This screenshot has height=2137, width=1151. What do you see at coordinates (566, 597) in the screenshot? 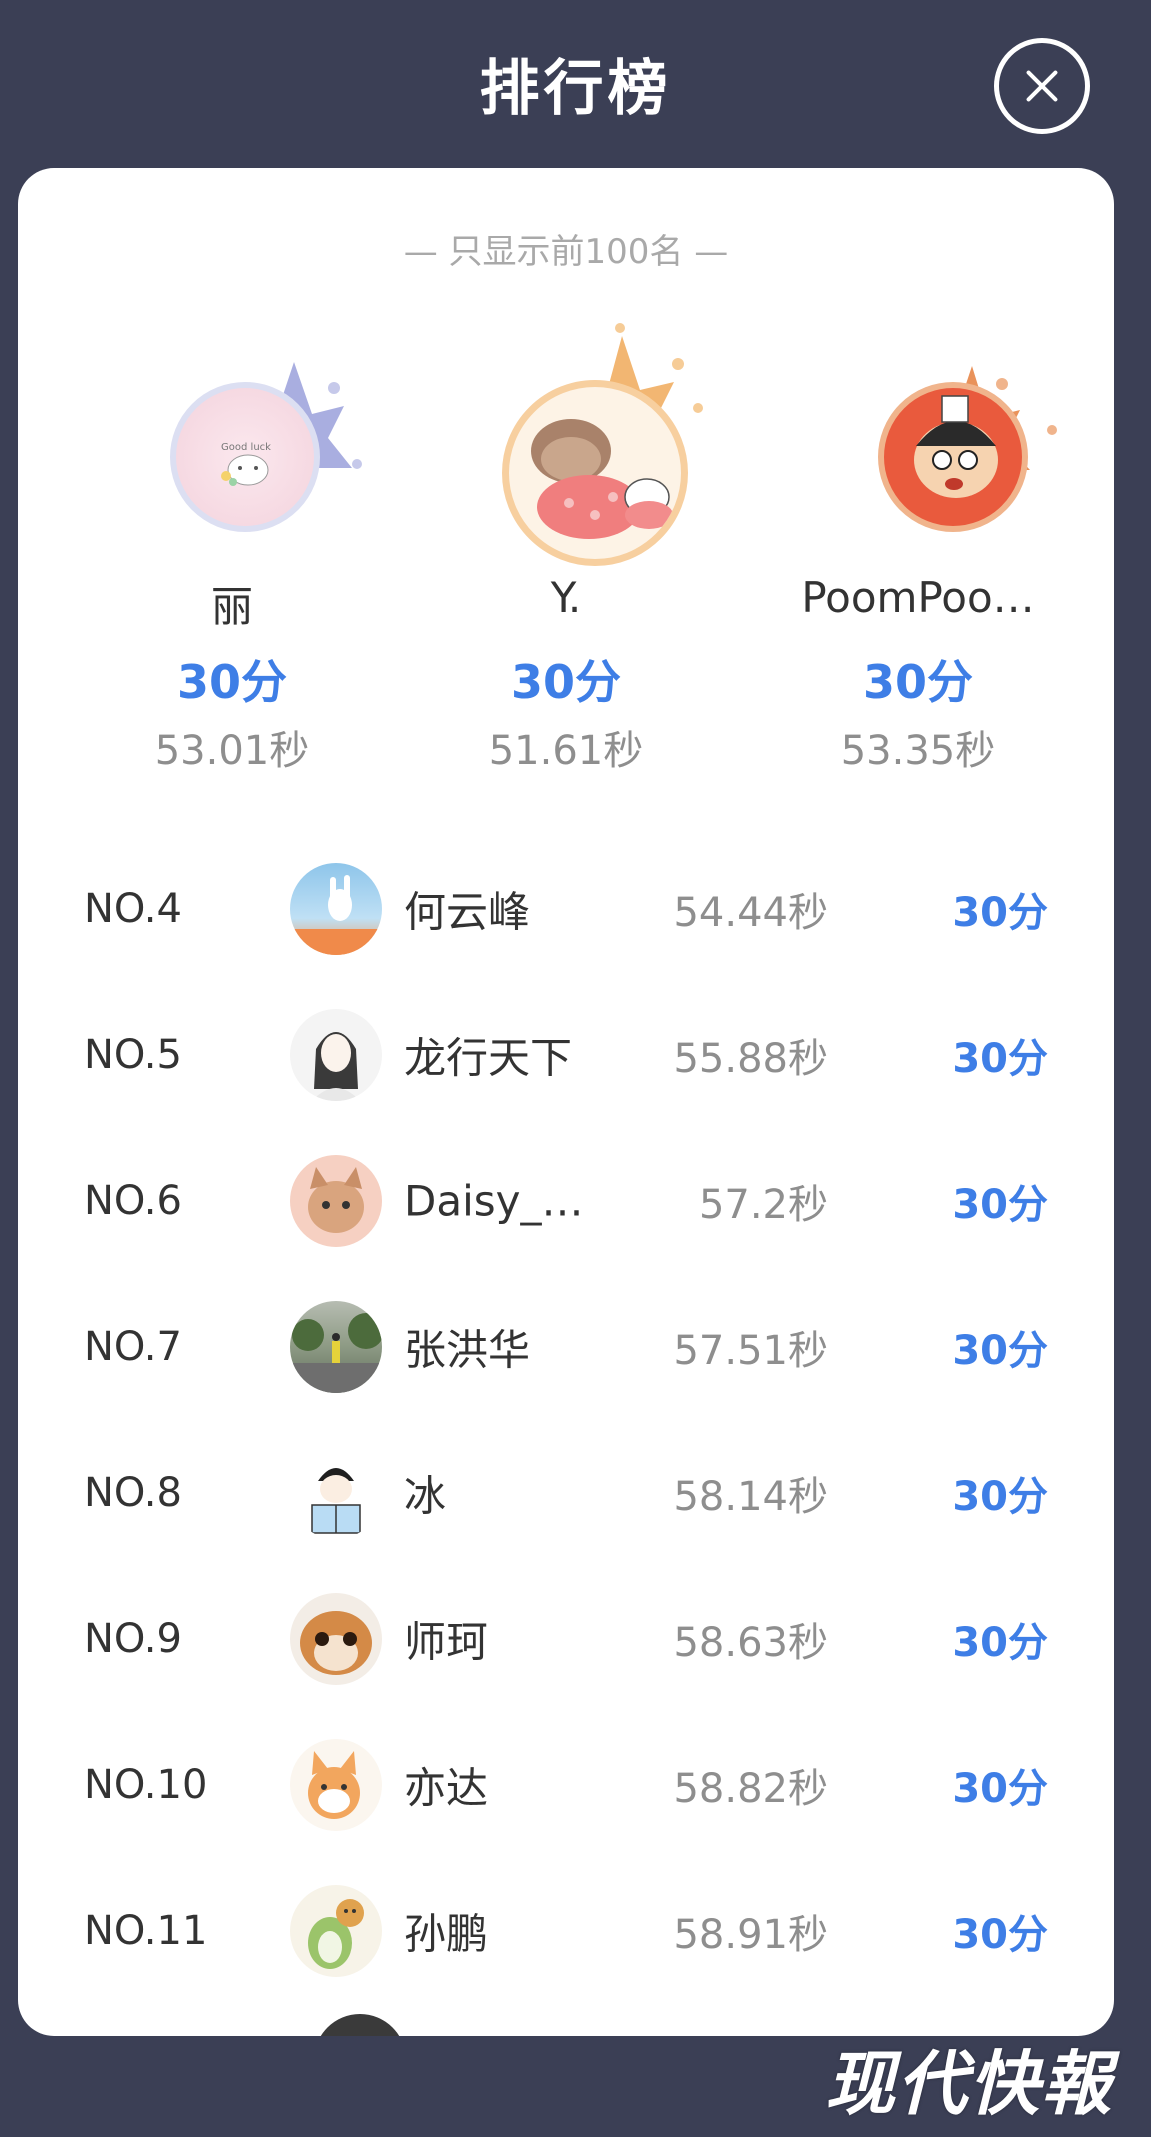
I see `podium-name: Y.` at bounding box center [566, 597].